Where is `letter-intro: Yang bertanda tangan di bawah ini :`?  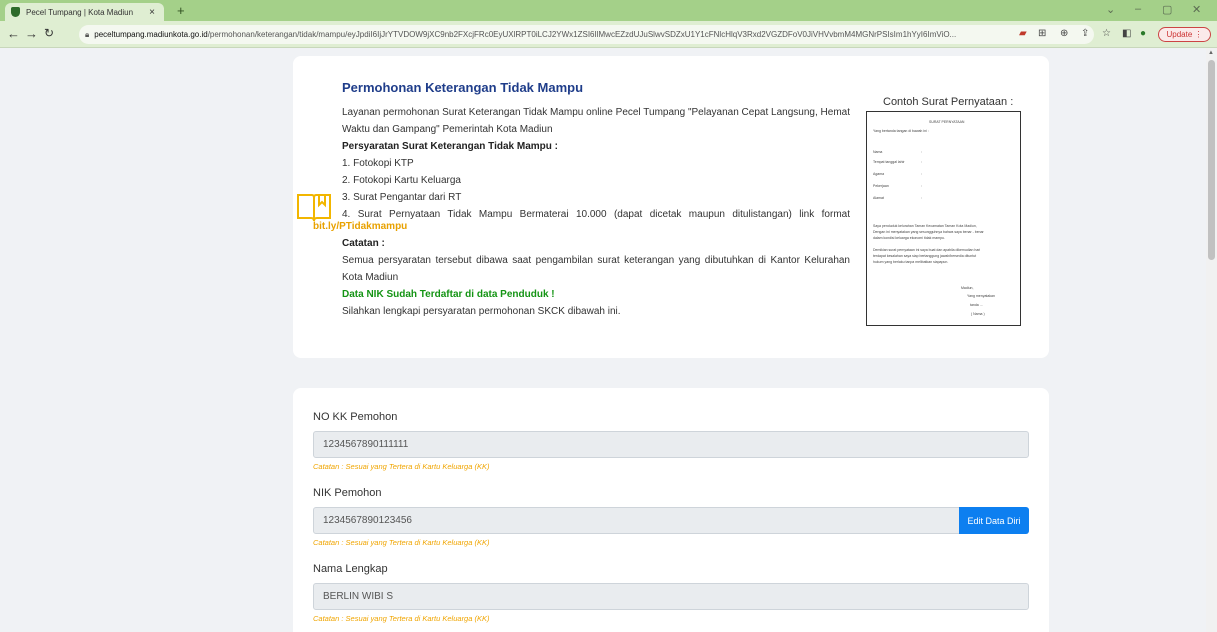 letter-intro: Yang bertanda tangan di bawah ini : is located at coordinates (901, 131).